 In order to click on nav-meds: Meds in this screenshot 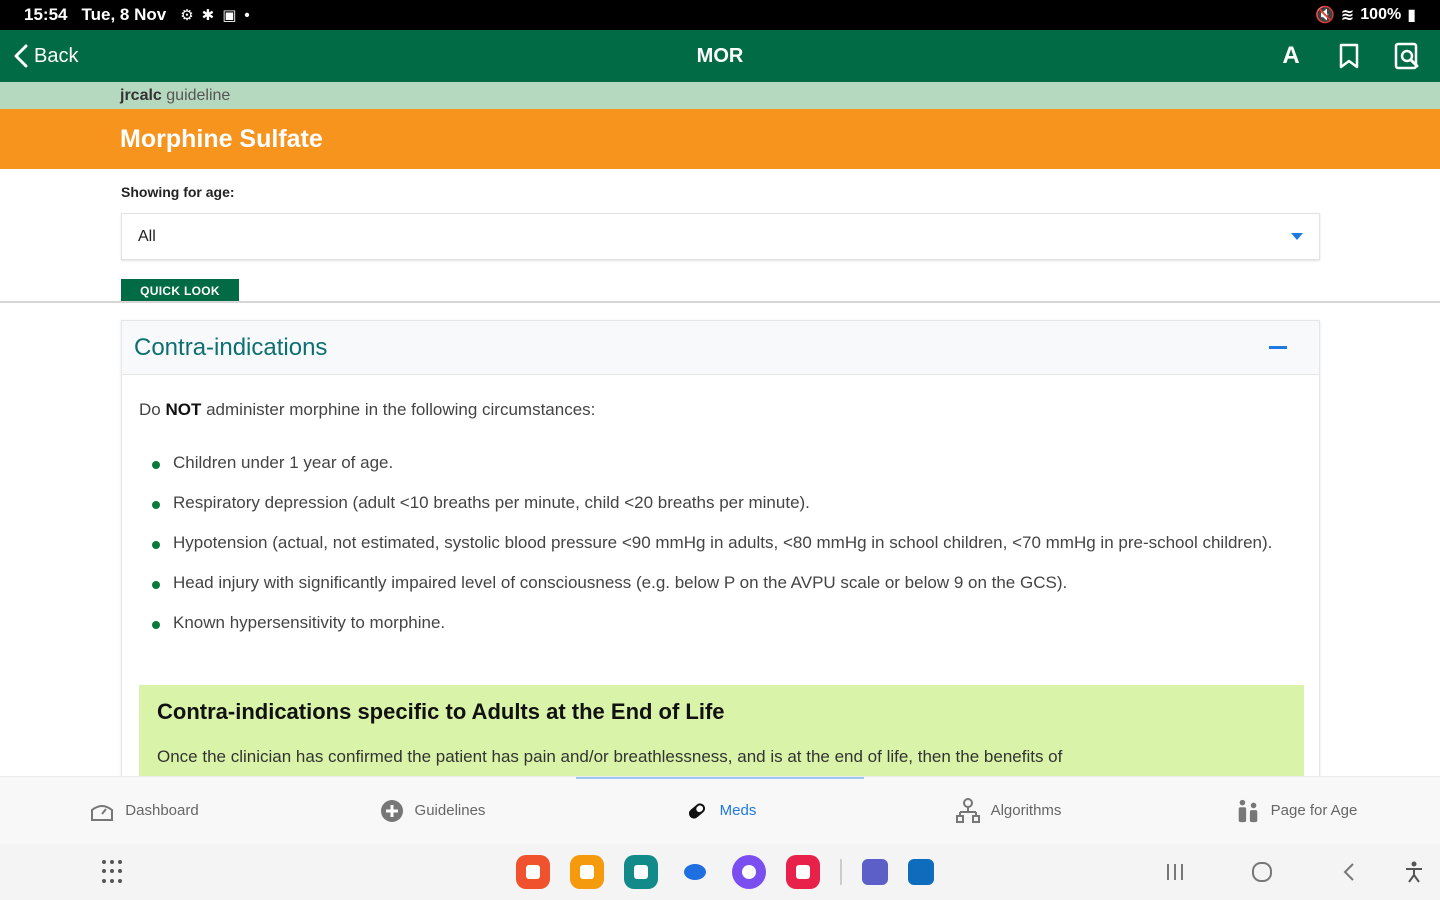, I will do `click(720, 810)`.